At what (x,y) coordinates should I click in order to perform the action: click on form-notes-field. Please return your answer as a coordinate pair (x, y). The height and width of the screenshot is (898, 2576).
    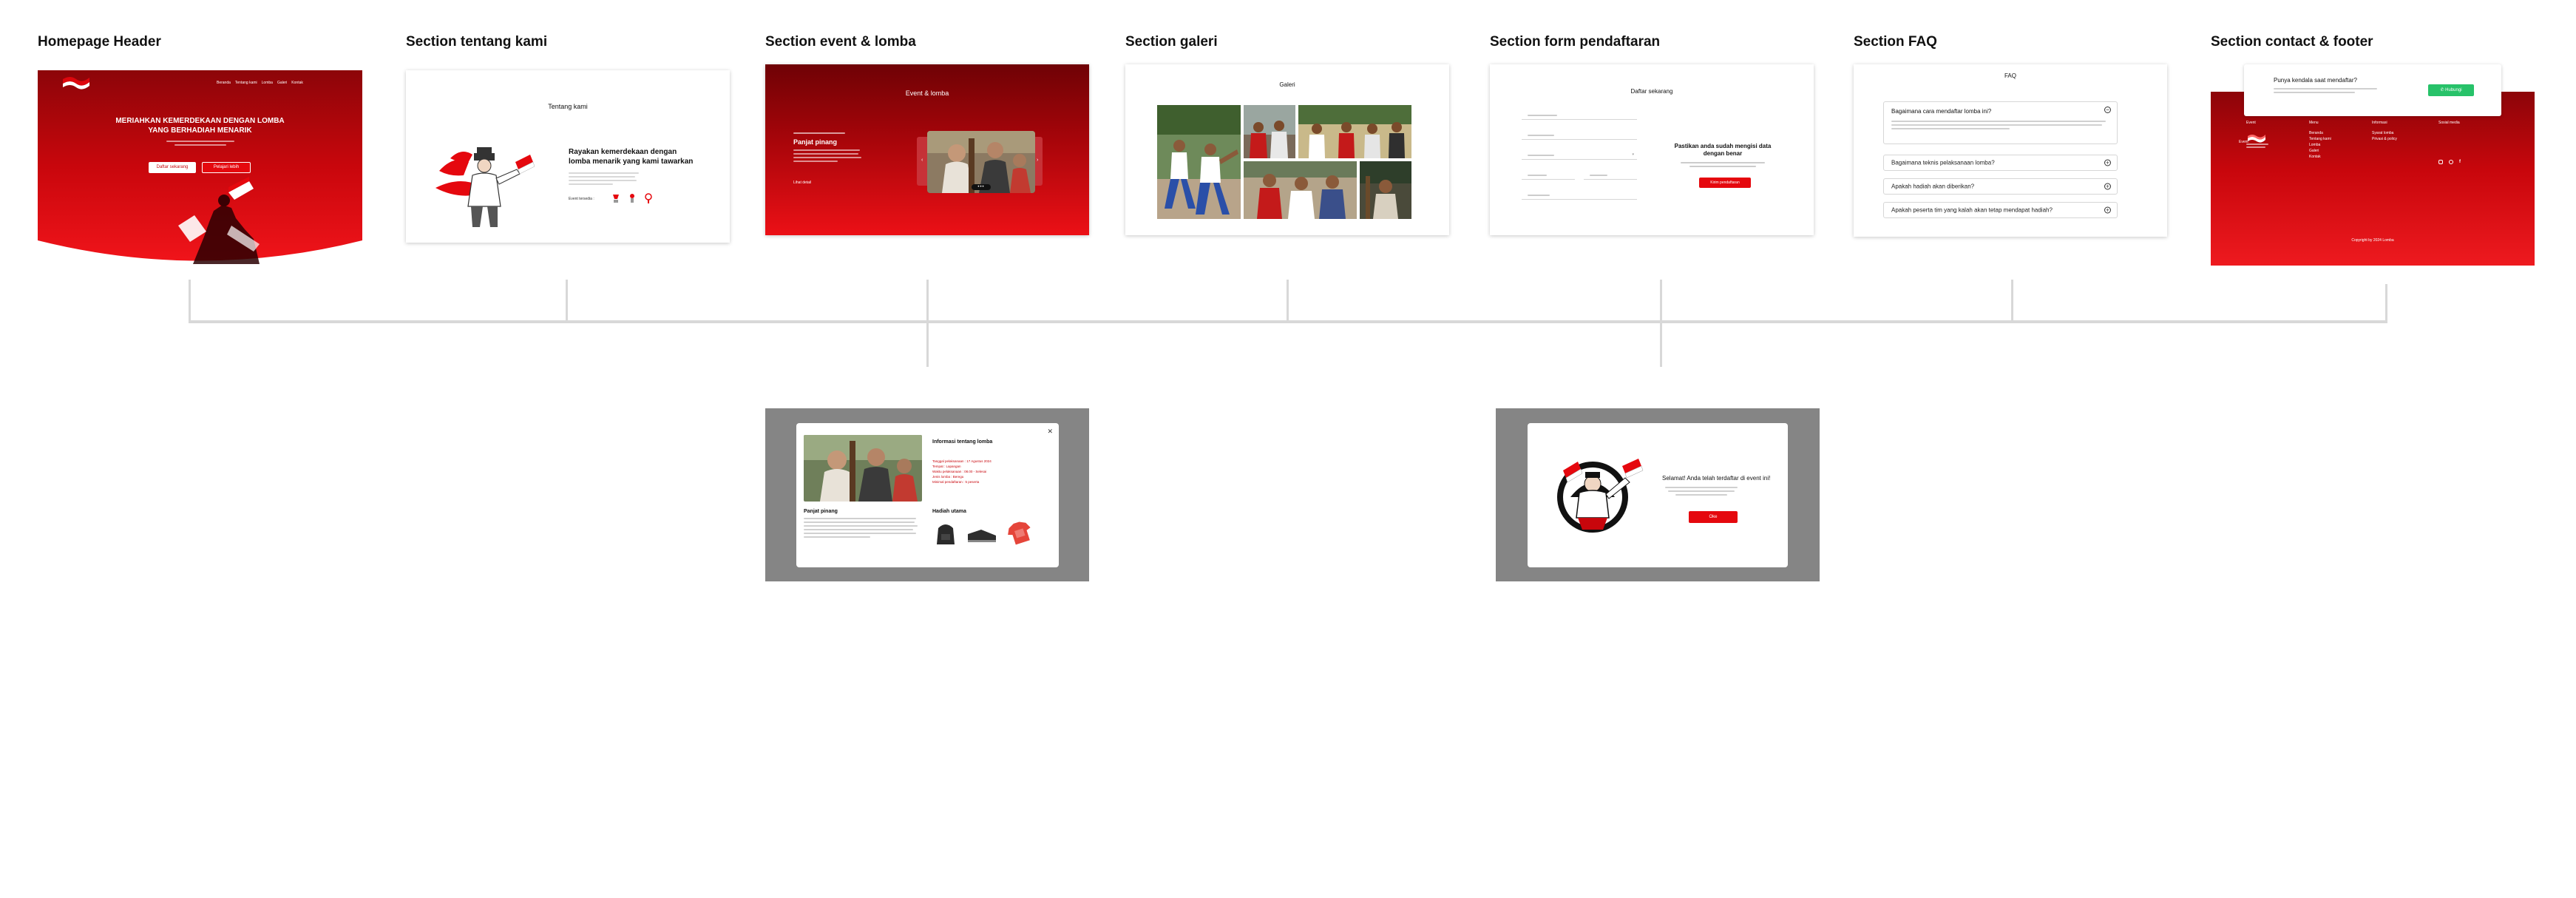
    Looking at the image, I should click on (1579, 196).